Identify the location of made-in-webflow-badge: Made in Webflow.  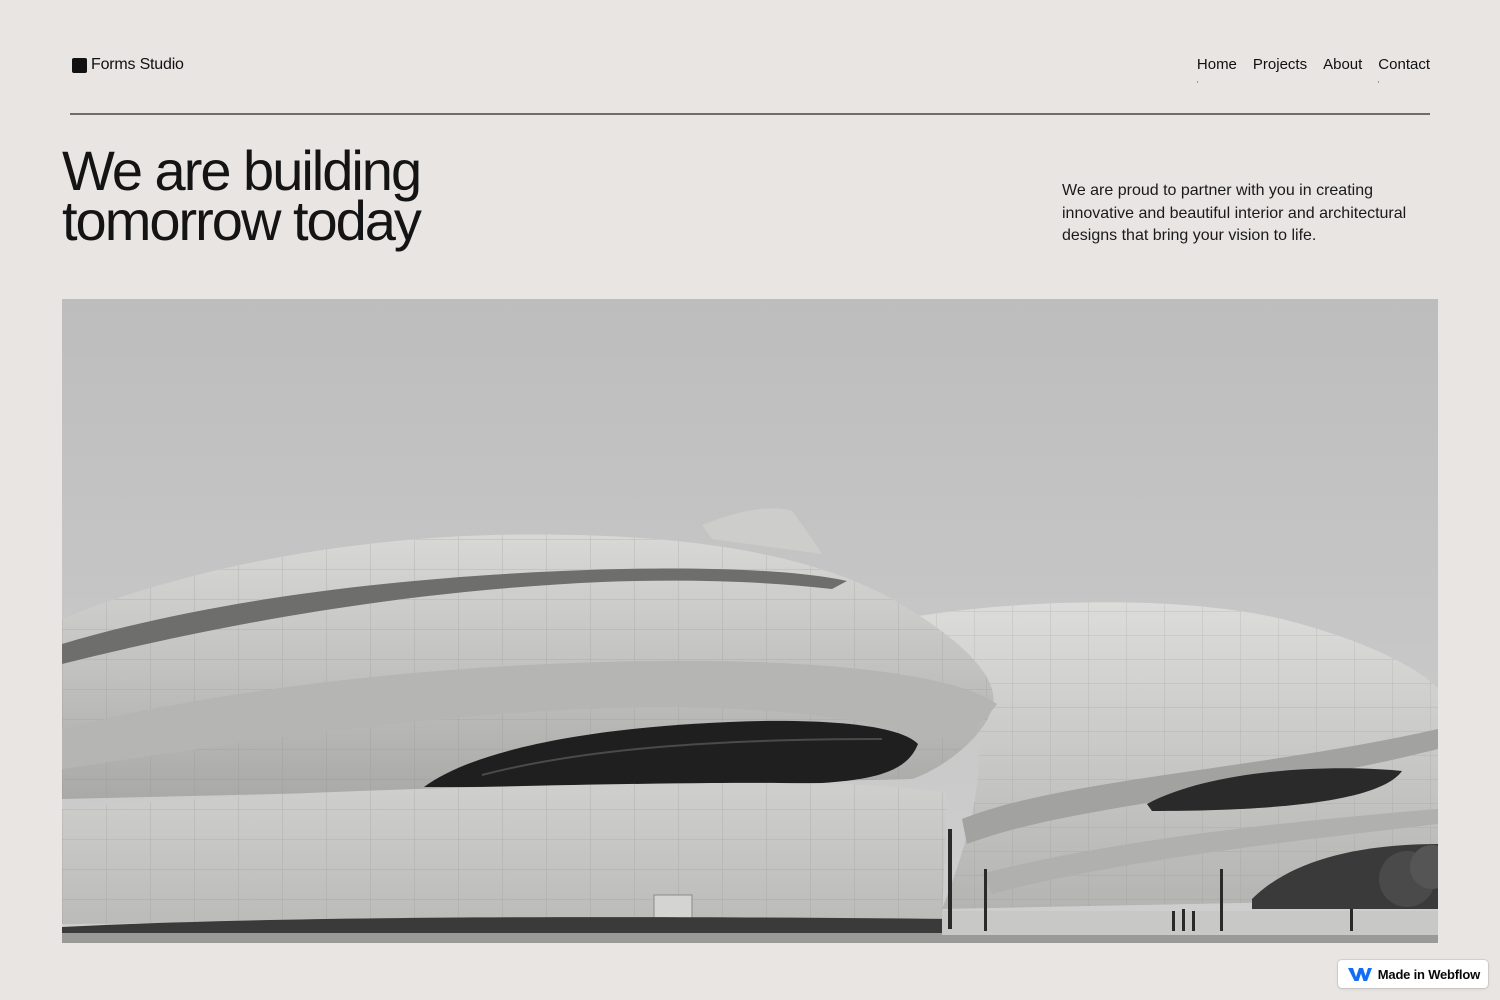
(1412, 974).